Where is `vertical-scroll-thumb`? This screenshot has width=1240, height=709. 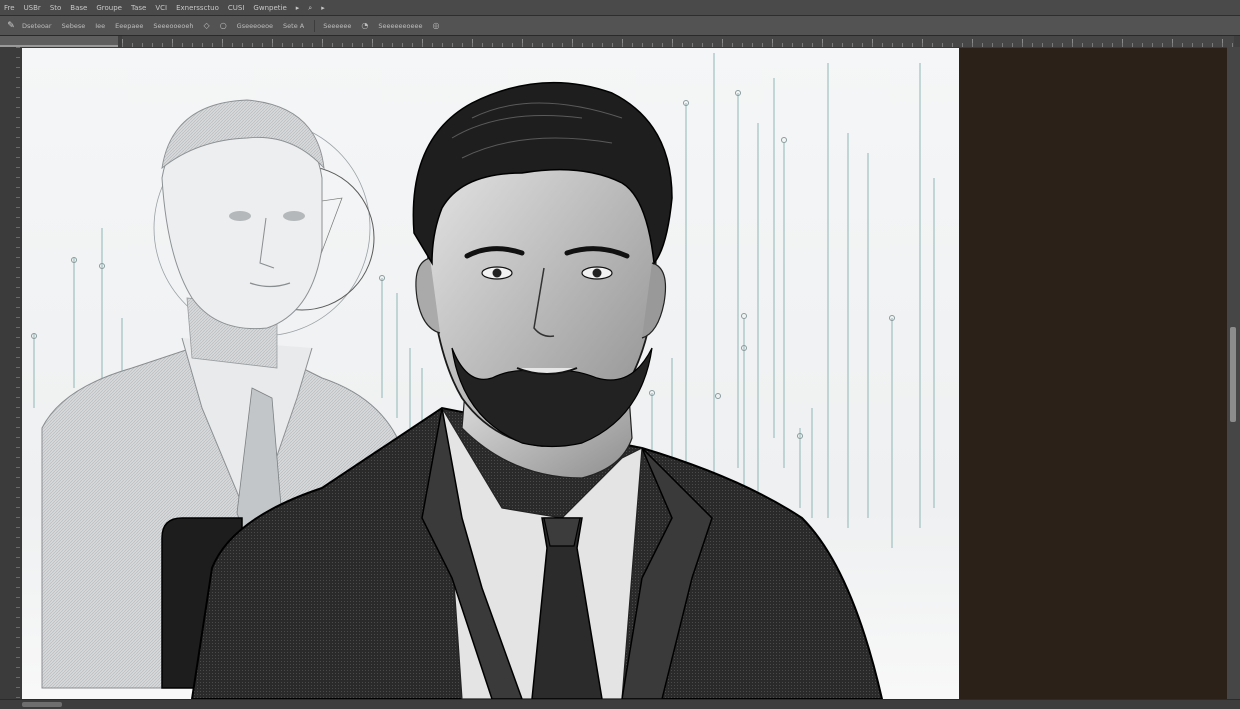
vertical-scroll-thumb is located at coordinates (1233, 374).